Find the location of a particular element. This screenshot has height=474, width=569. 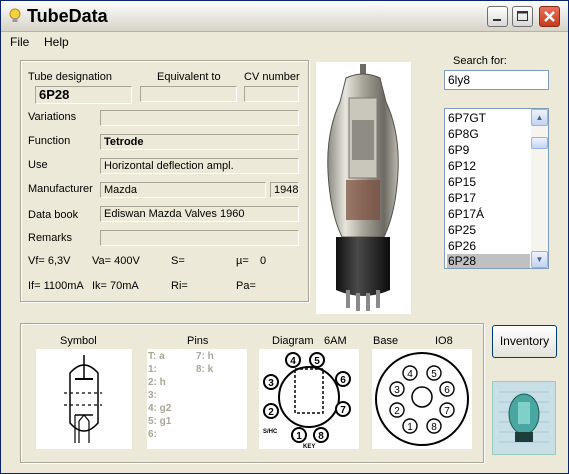

base-code: IO8 is located at coordinates (444, 341).